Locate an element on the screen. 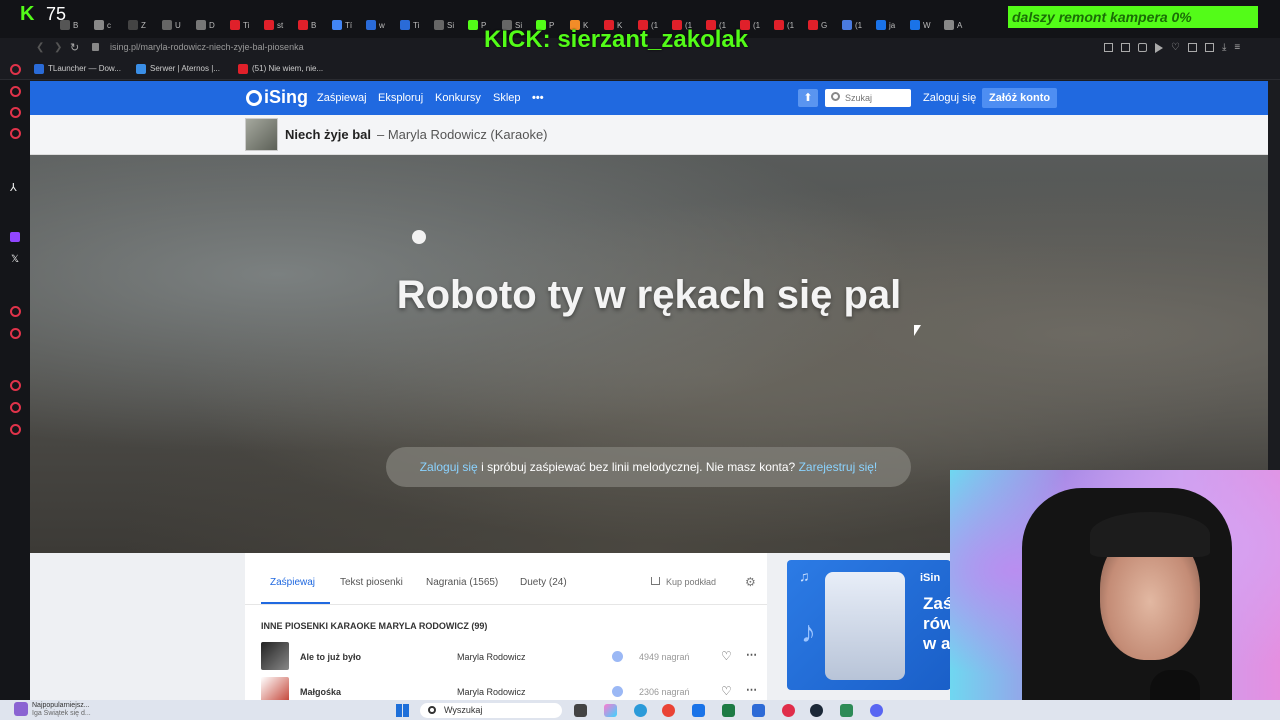  register-button: Załóż konto is located at coordinates (1020, 98).